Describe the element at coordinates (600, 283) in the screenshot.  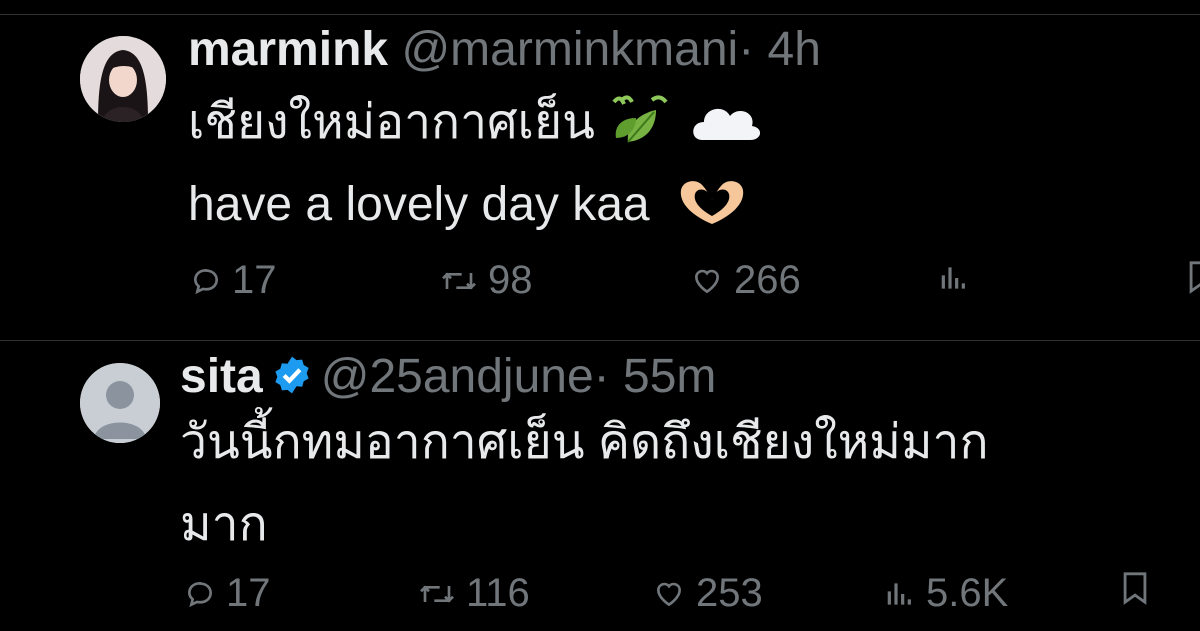
I see `tweet-actions: 17 98 266` at that location.